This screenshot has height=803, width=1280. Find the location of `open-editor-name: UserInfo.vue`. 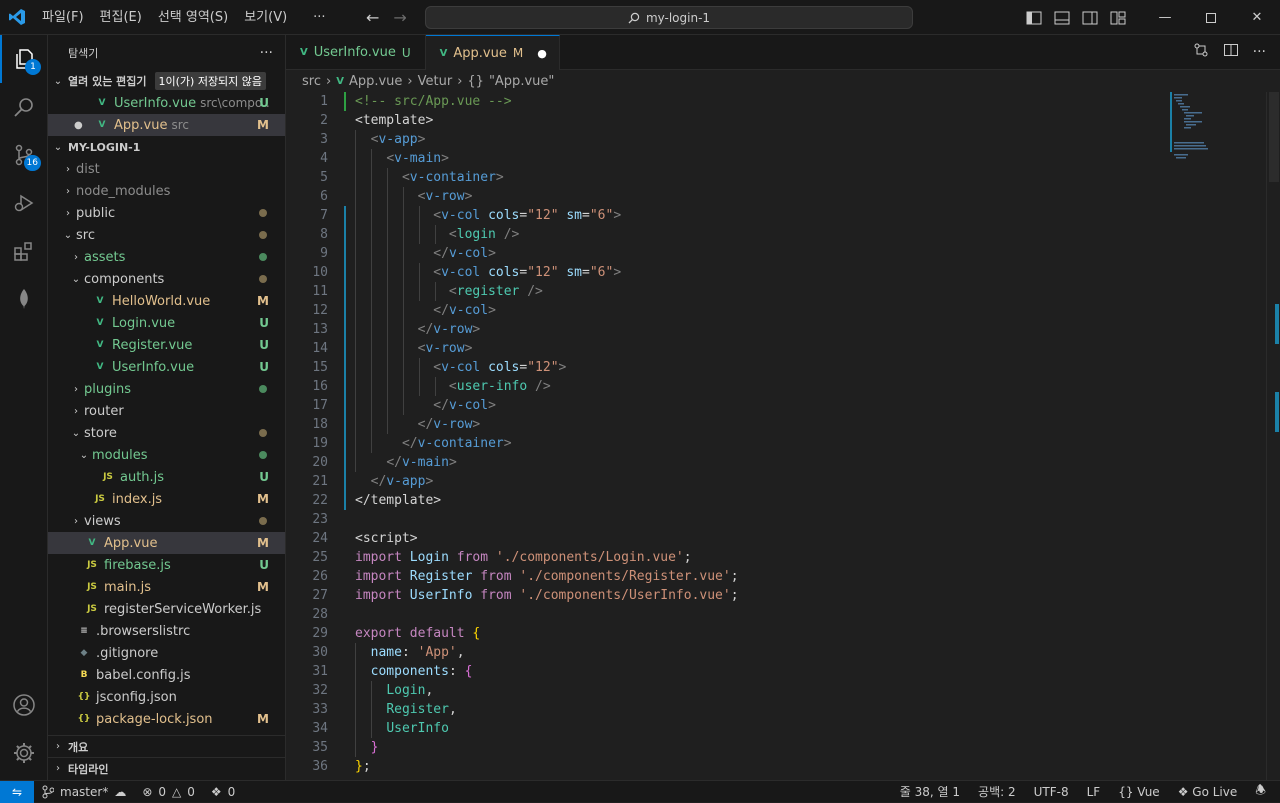

open-editor-name: UserInfo.vue is located at coordinates (155, 103).